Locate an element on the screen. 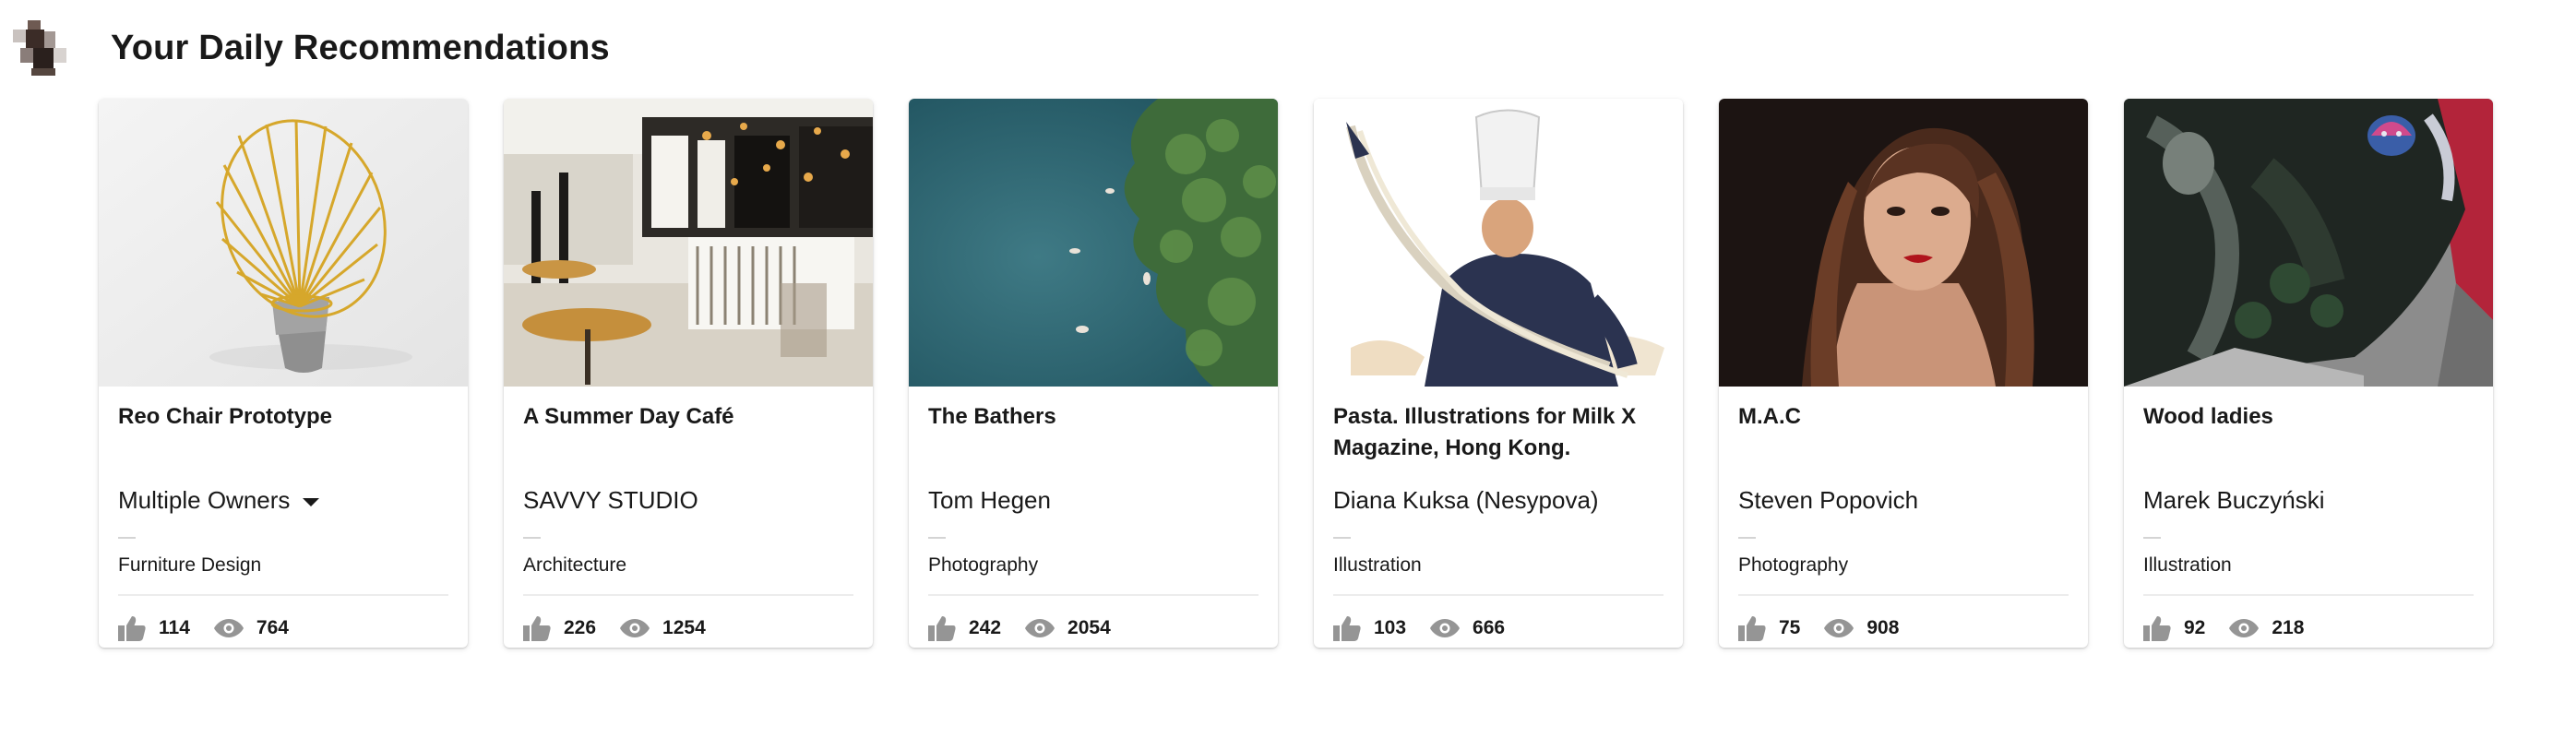  appreciations-count: 103 is located at coordinates (1390, 627).